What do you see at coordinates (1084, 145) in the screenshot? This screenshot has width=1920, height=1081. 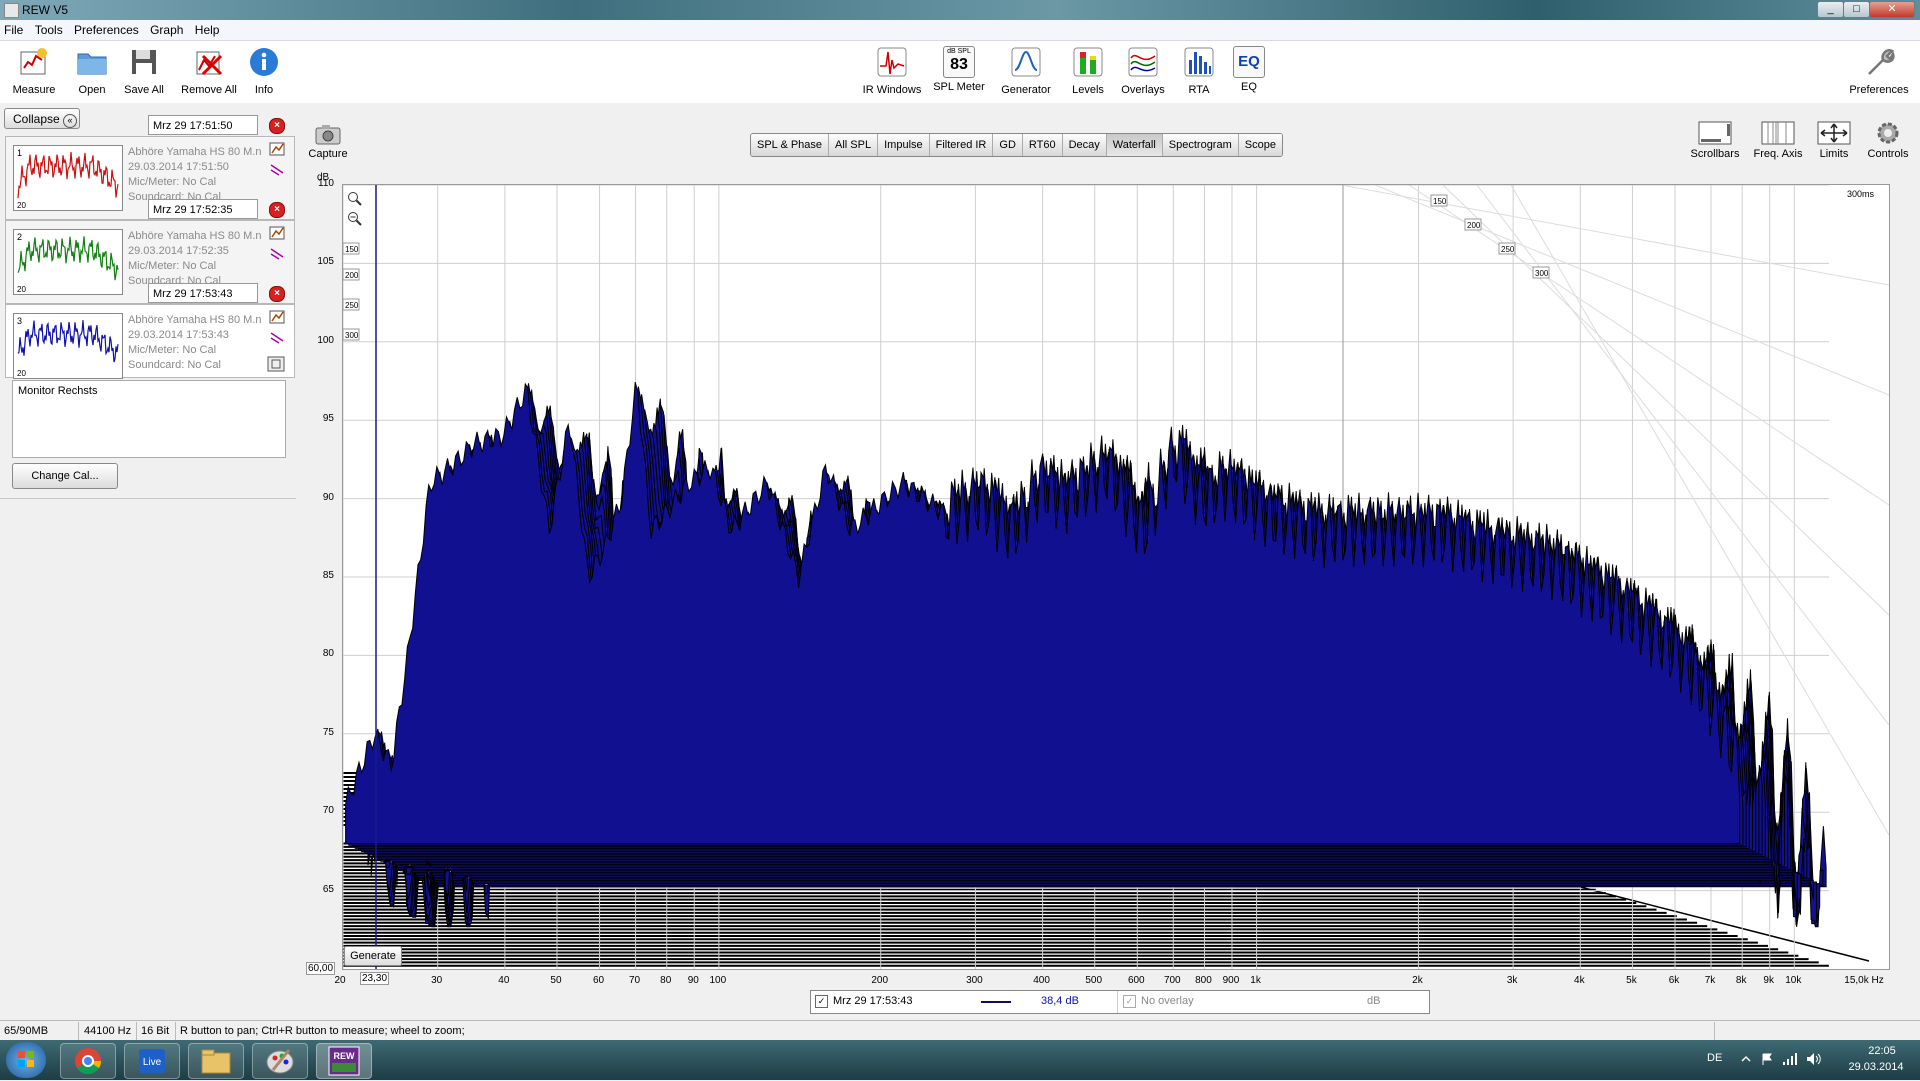 I see `tab-decay: Decay` at bounding box center [1084, 145].